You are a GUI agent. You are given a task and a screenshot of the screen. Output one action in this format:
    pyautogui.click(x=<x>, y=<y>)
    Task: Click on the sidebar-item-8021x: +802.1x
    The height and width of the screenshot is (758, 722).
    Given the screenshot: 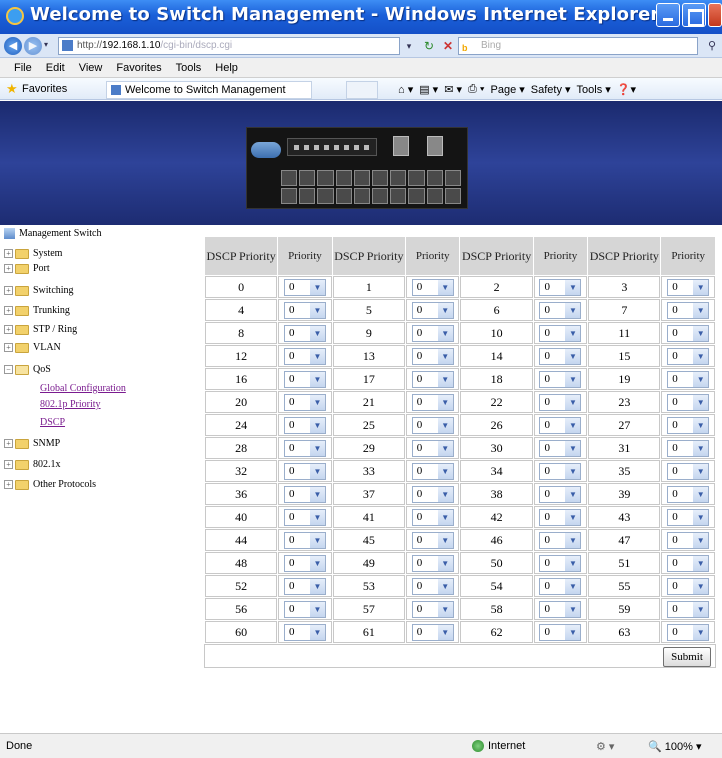 What is the action you would take?
    pyautogui.click(x=32, y=464)
    